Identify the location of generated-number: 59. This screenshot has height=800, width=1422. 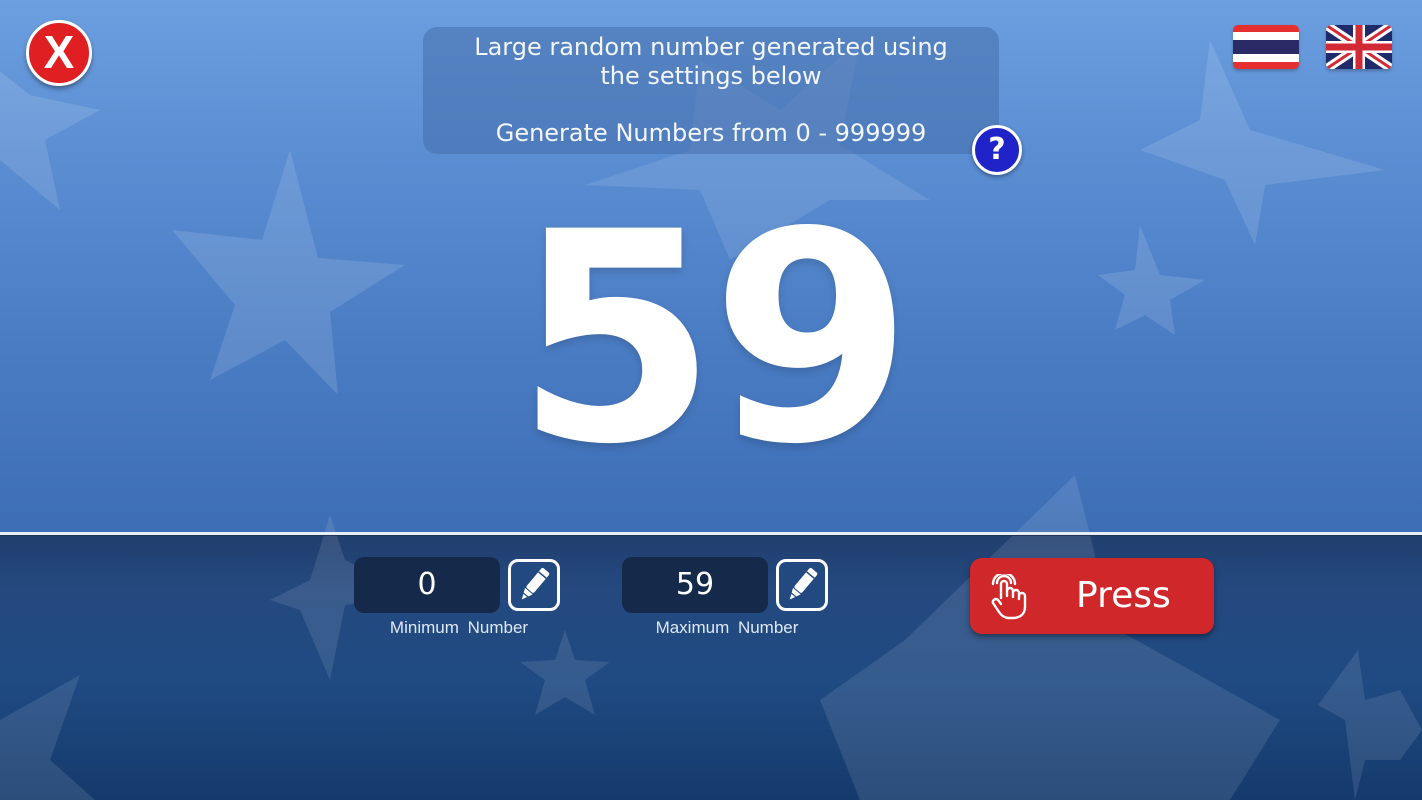
(714, 339).